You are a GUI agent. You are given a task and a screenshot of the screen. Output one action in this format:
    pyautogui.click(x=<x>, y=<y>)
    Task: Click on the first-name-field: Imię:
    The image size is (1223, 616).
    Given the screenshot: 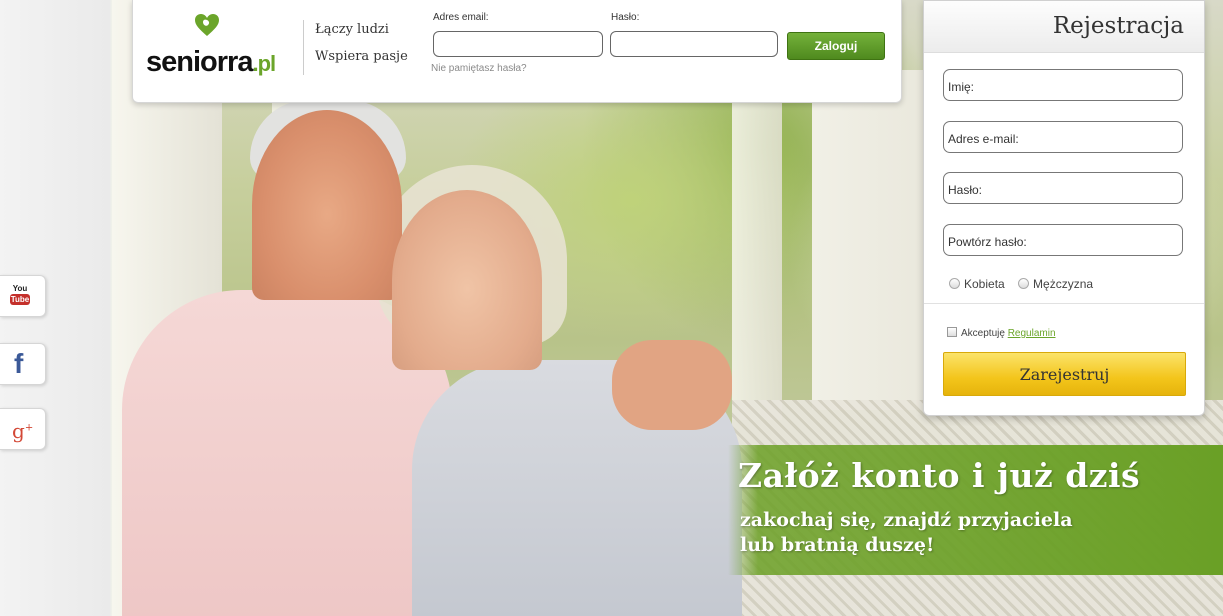 What is the action you would take?
    pyautogui.click(x=1063, y=85)
    